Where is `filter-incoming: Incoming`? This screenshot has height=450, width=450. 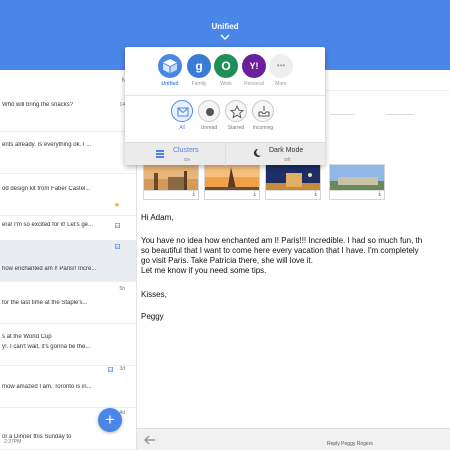 filter-incoming: Incoming is located at coordinates (263, 118).